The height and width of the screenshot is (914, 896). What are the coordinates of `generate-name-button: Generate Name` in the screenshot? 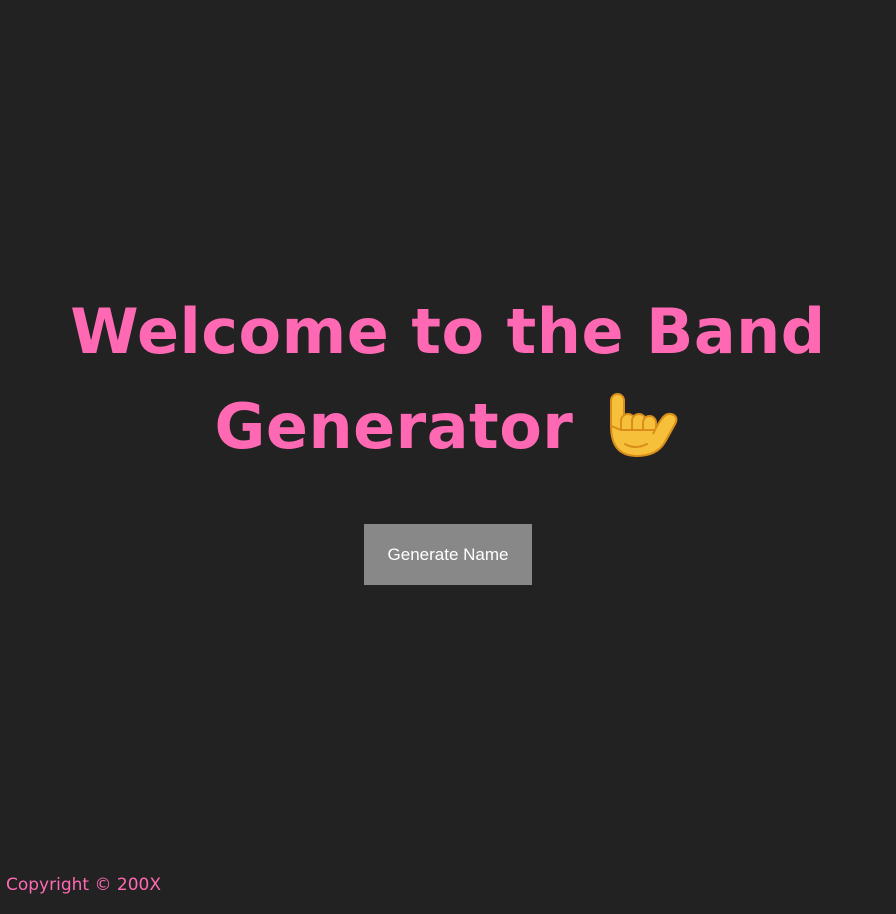 It's located at (448, 554).